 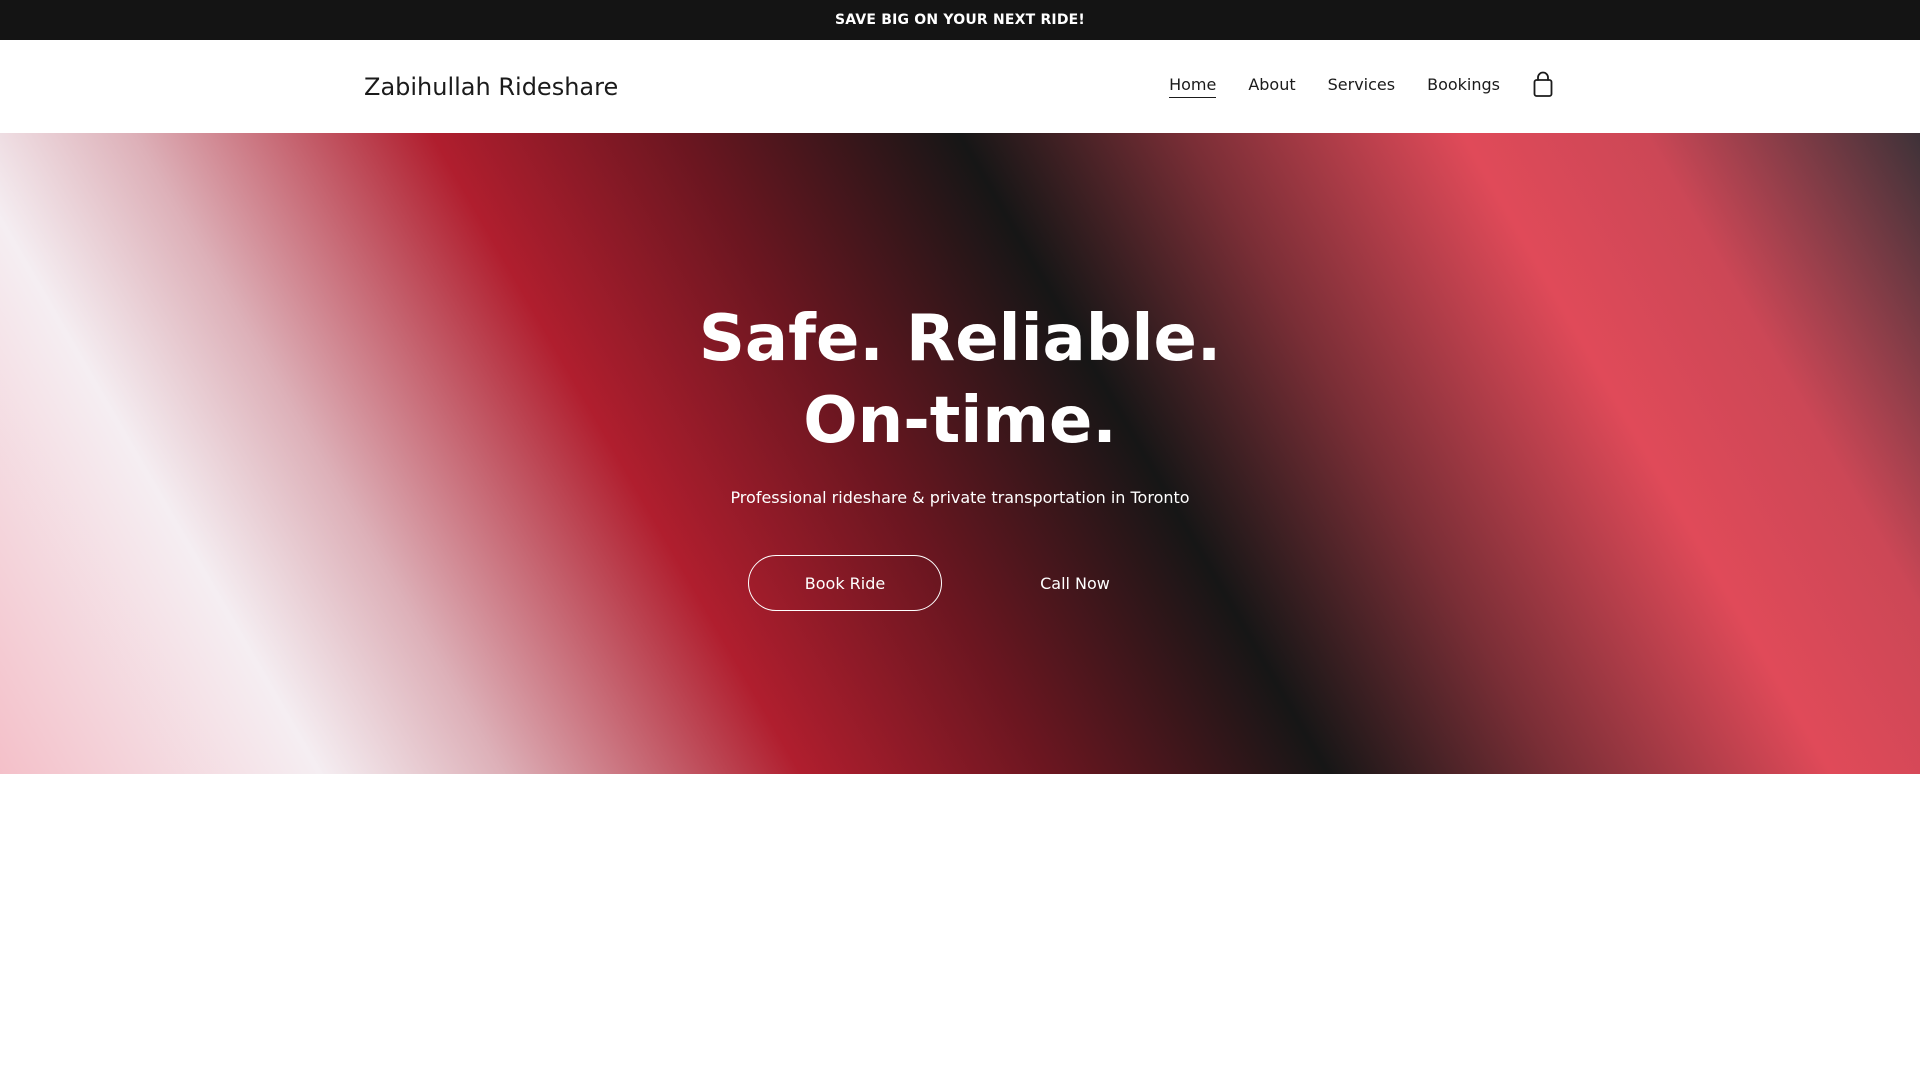 I want to click on nav-services: Services, so click(x=1361, y=86).